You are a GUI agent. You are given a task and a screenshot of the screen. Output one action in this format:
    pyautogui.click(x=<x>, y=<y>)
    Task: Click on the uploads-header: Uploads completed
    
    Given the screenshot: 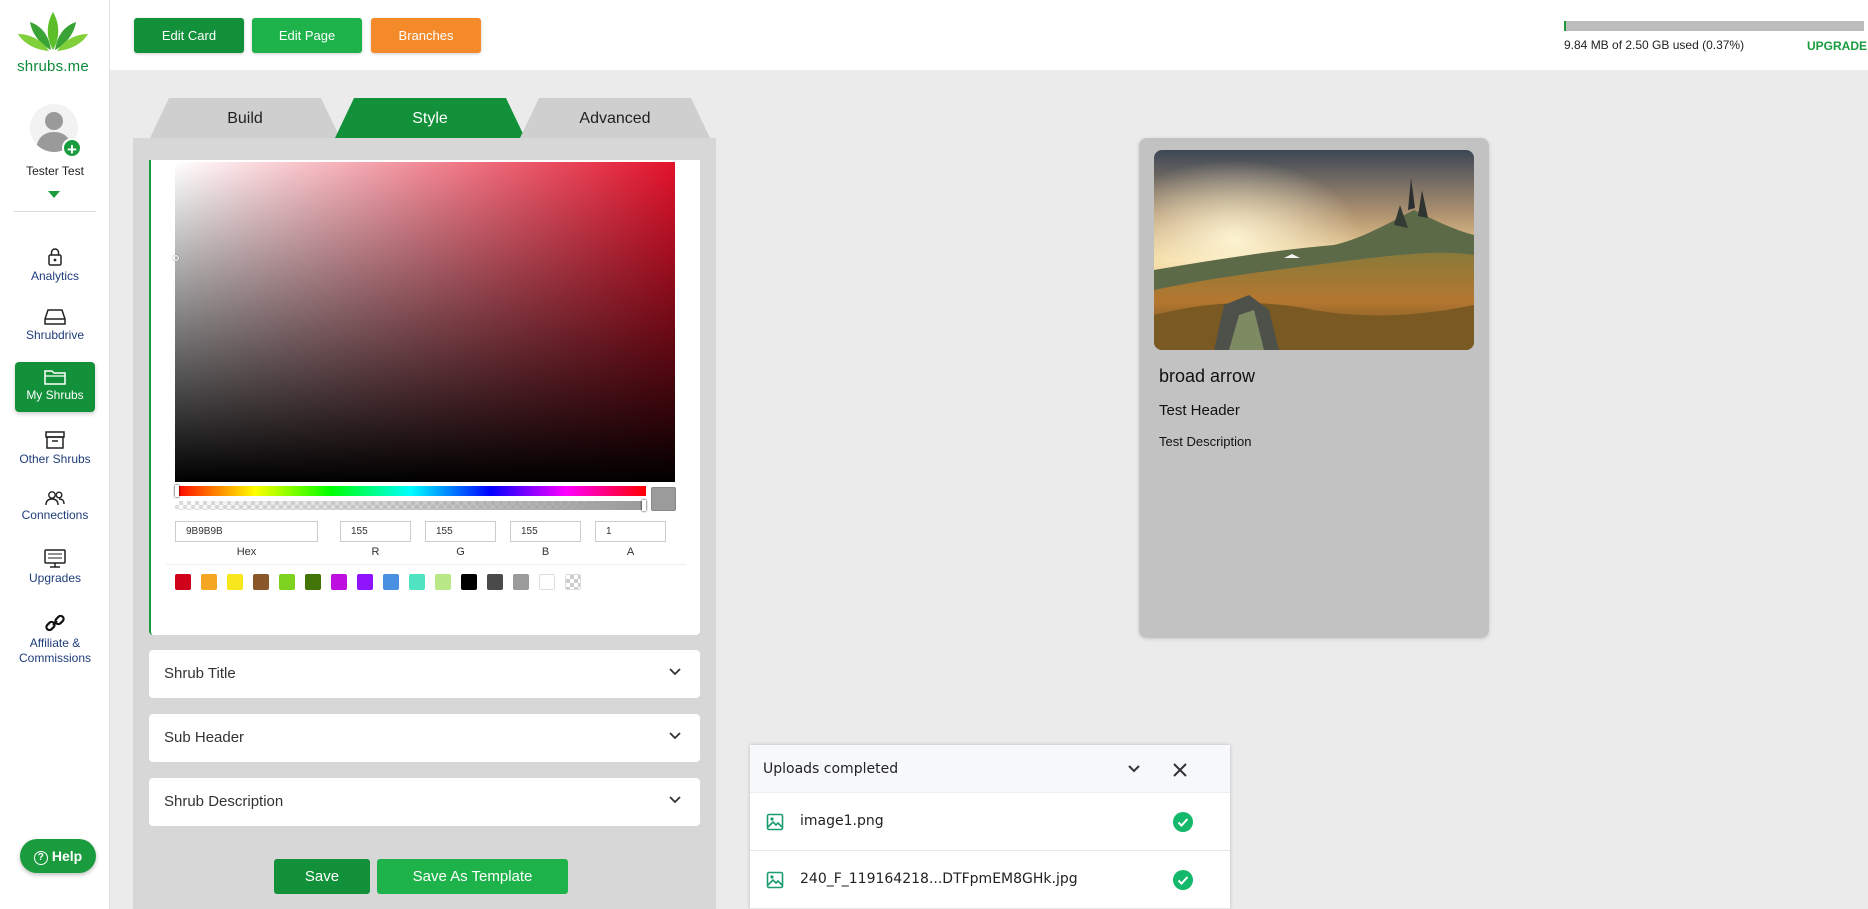 What is the action you would take?
    pyautogui.click(x=990, y=769)
    